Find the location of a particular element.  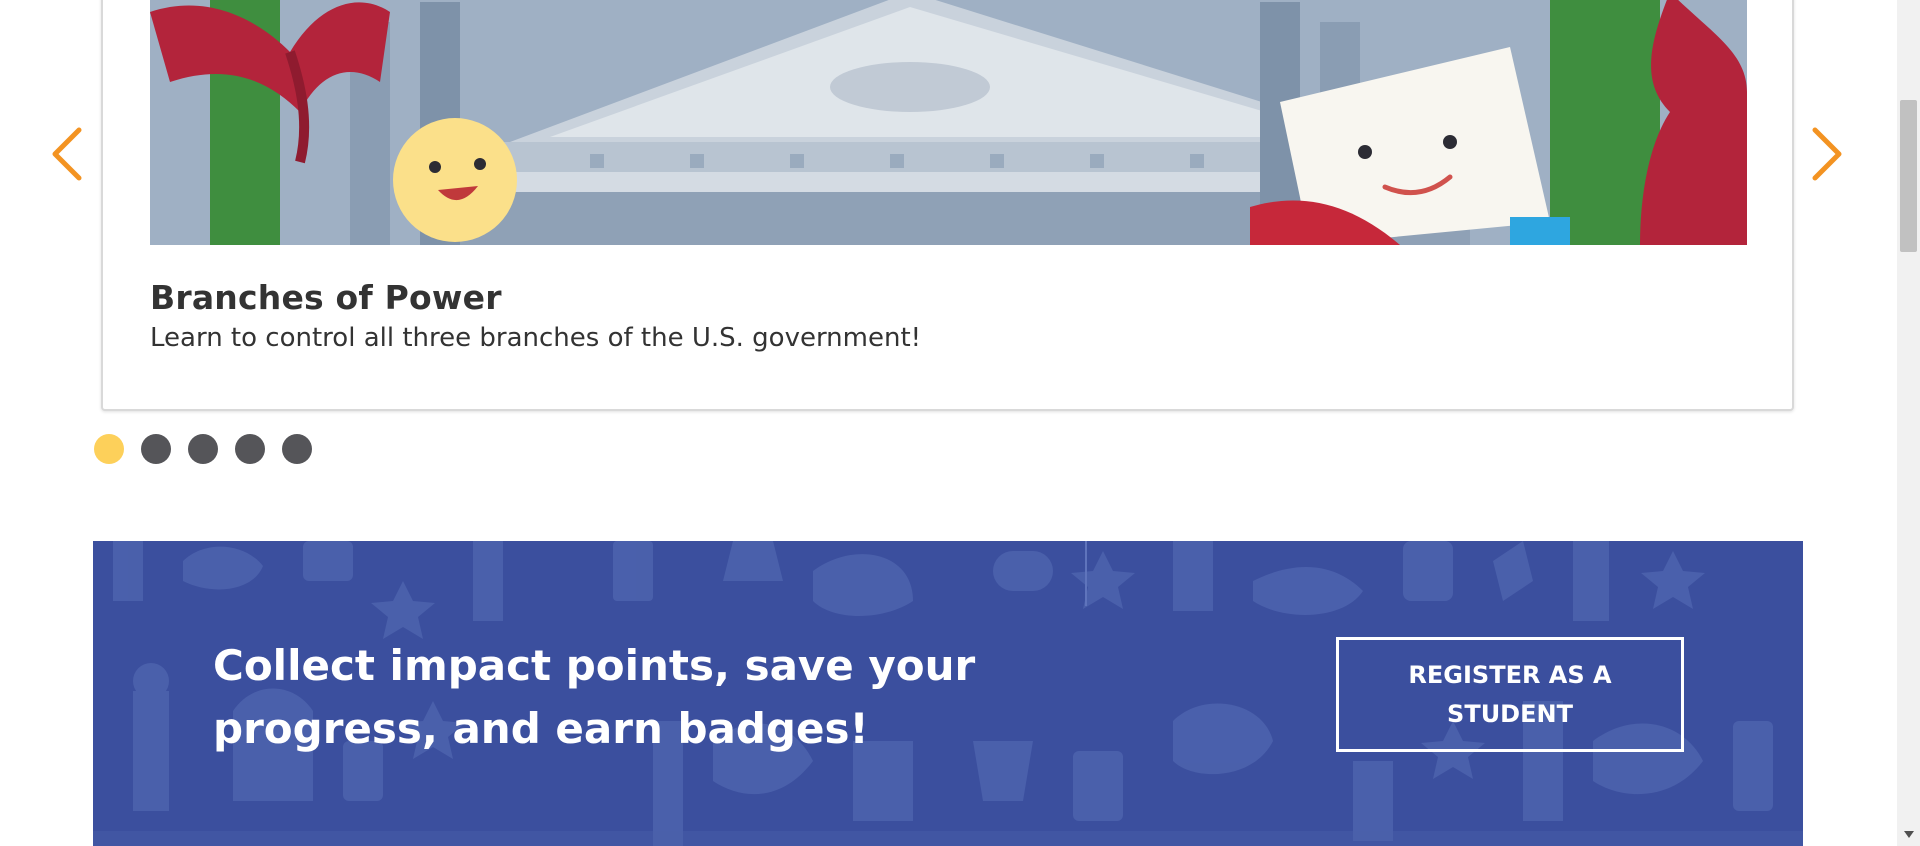

slide-title: Branches of Power is located at coordinates (326, 297).